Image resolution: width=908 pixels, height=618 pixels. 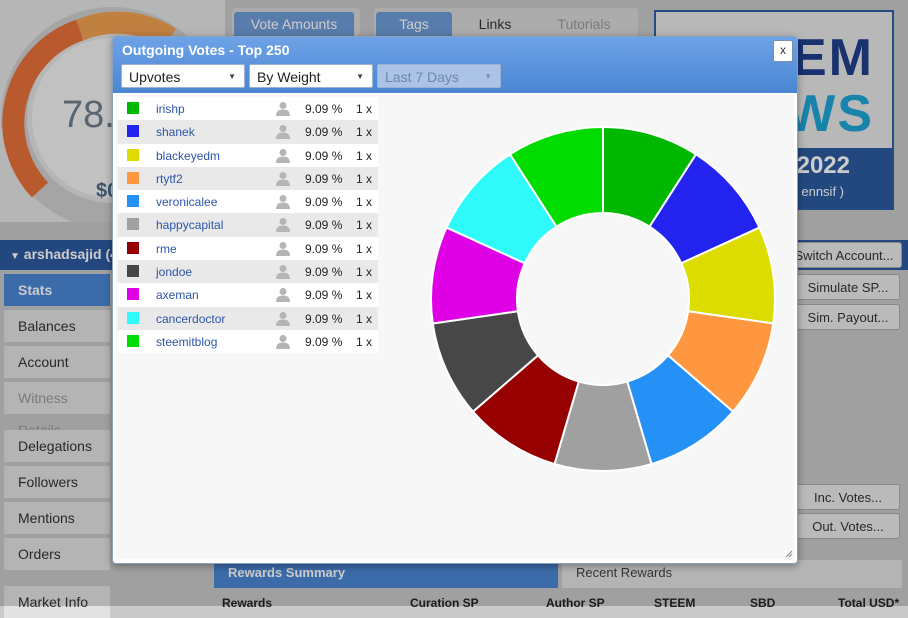 What do you see at coordinates (189, 225) in the screenshot?
I see `voter-link: happycapital` at bounding box center [189, 225].